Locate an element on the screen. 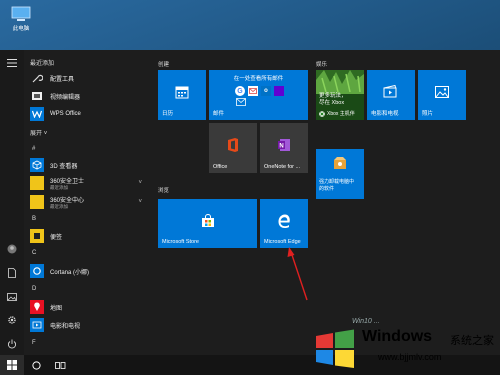  tile-calendar: 日历 is located at coordinates (182, 95).